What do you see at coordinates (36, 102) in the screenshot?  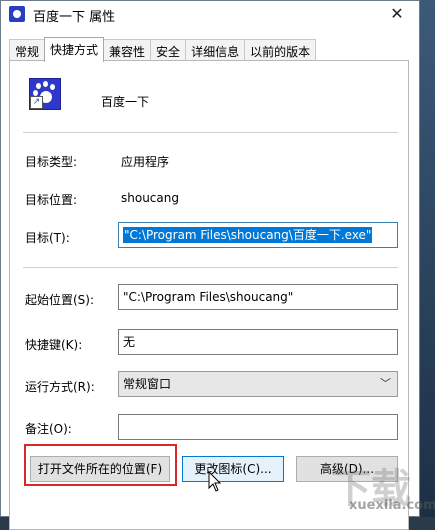 I see `shortcut-arrow-icon: ↗` at bounding box center [36, 102].